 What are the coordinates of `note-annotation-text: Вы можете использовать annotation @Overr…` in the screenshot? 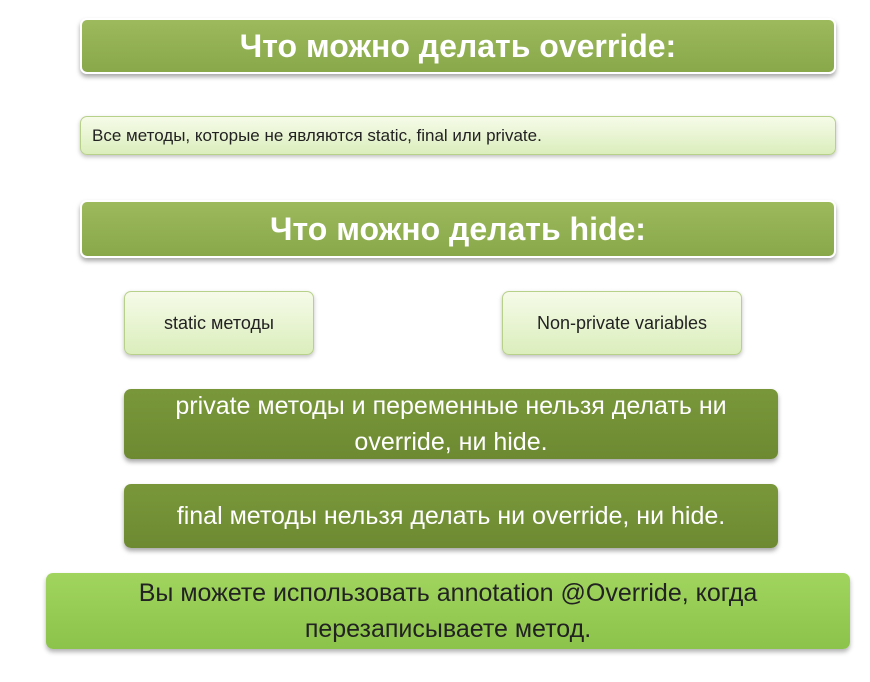 It's located at (448, 611).